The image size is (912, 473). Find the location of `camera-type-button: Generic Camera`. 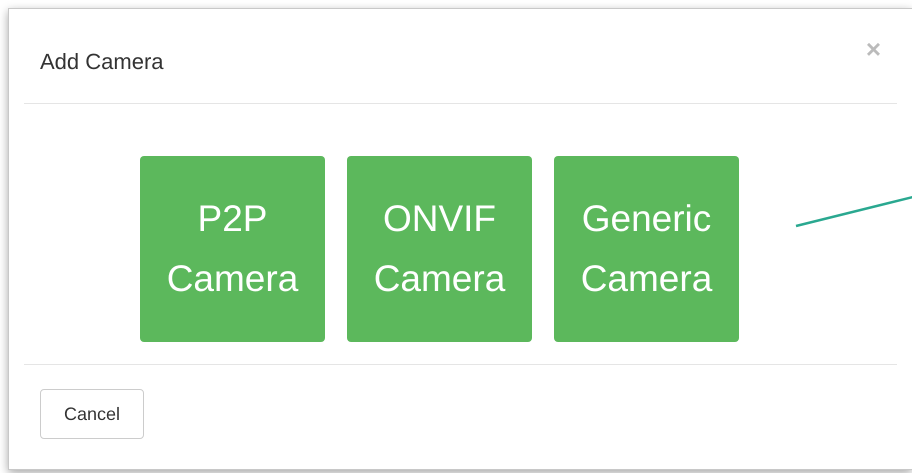

camera-type-button: Generic Camera is located at coordinates (646, 249).